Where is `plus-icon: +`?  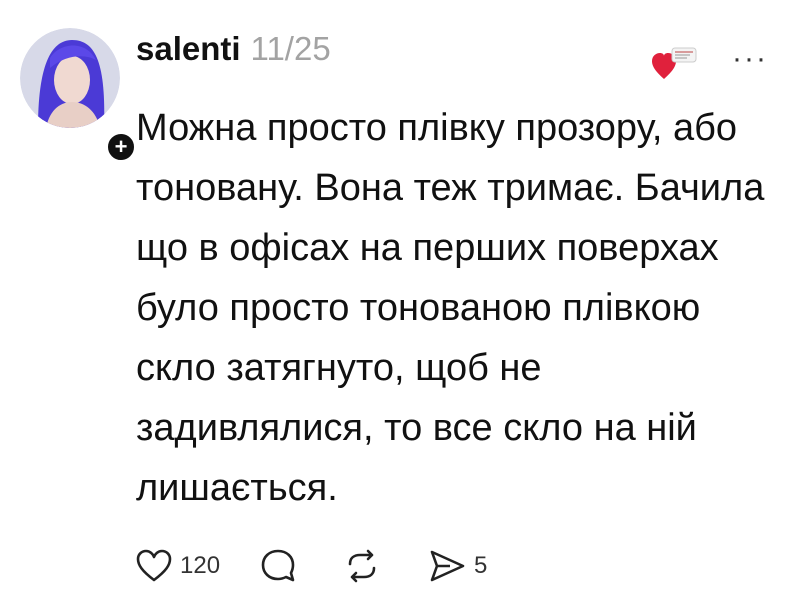 plus-icon: + is located at coordinates (121, 146).